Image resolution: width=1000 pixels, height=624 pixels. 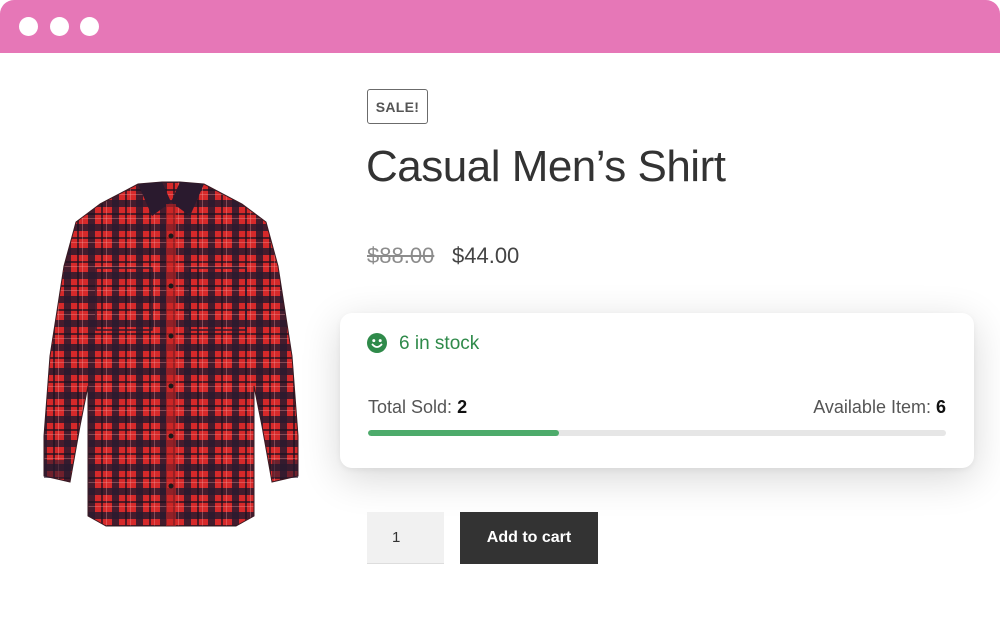 I want to click on product-image, so click(x=171, y=354).